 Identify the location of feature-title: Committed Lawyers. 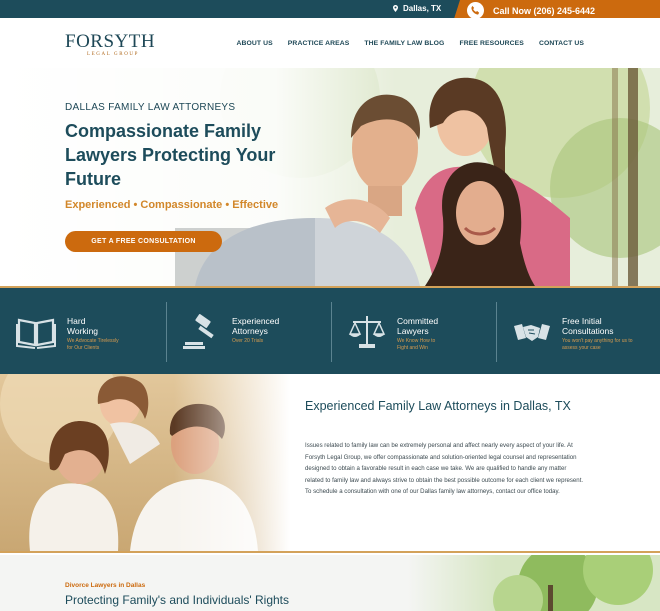
(418, 326).